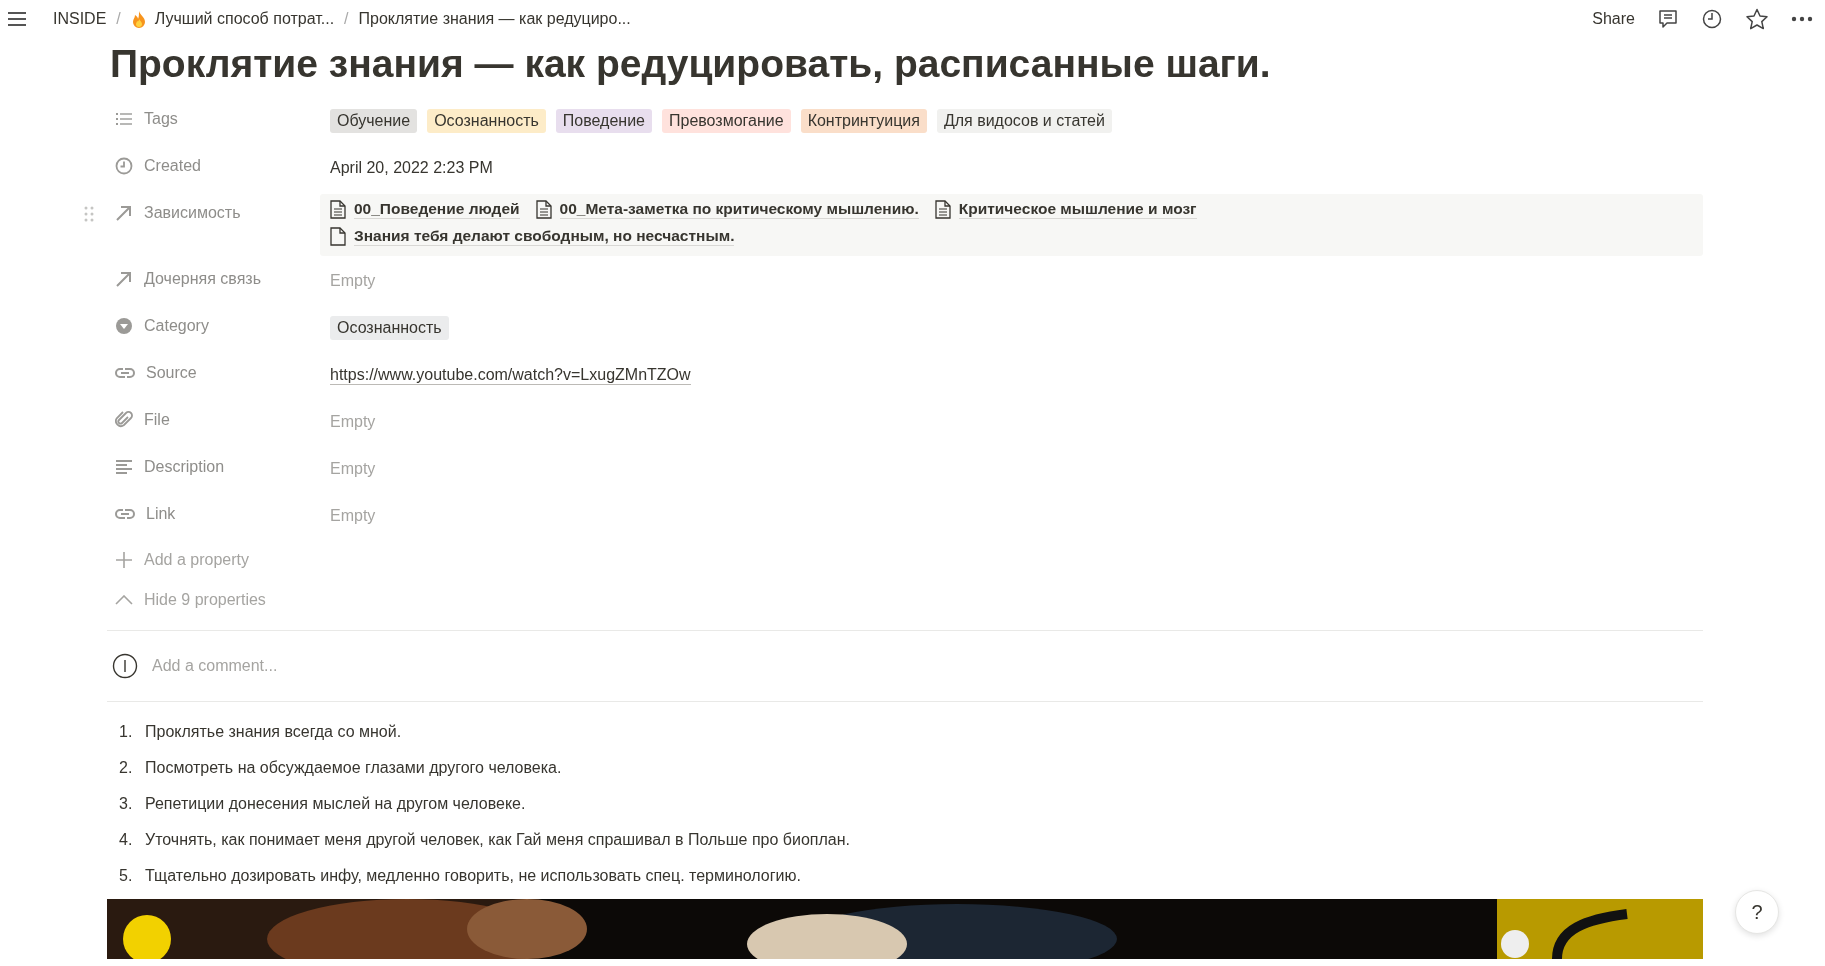  I want to click on list-item-text: Посмотреть на обсуждаемое глазами другого человека., so click(353, 768).